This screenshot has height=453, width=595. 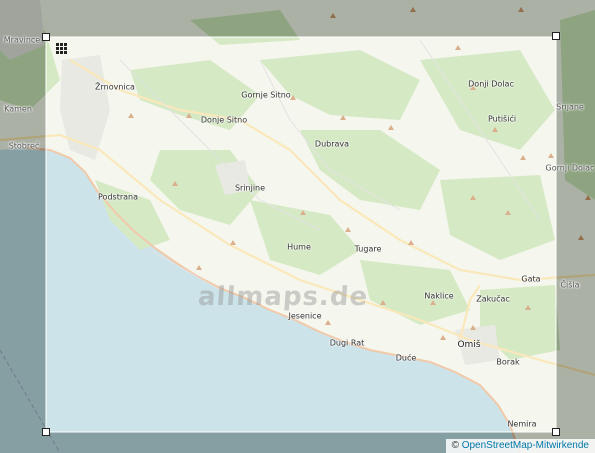 I want to click on place-label-hume: Hume, so click(x=299, y=247).